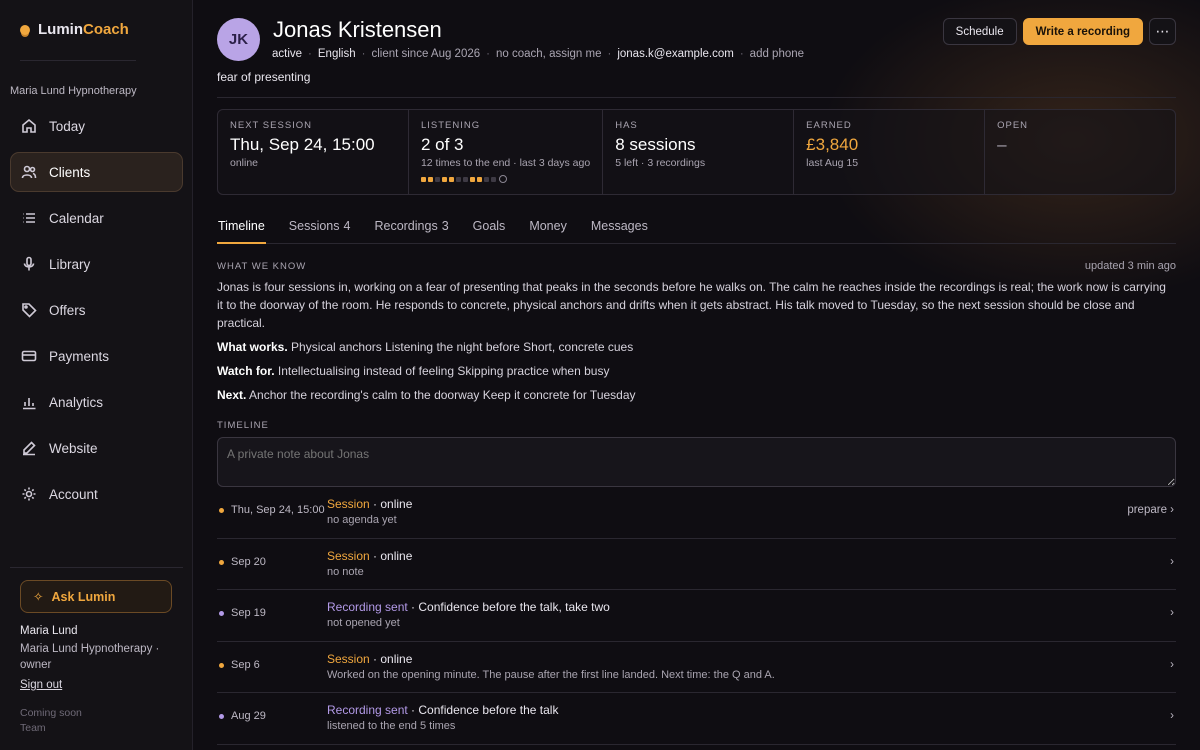  What do you see at coordinates (313, 152) in the screenshot?
I see `stat-next-session: NEXT SESSION Thu, Sep 24, 15:00 online` at bounding box center [313, 152].